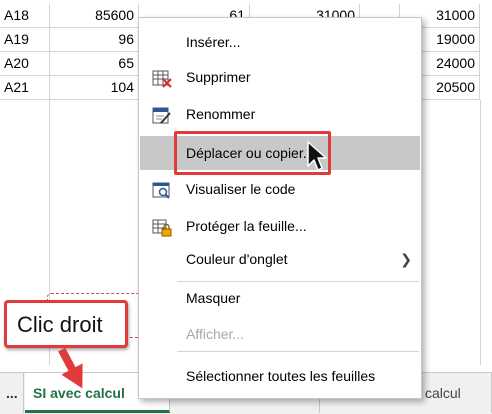  What do you see at coordinates (94, 40) in the screenshot?
I see `cell-a19-b: 96` at bounding box center [94, 40].